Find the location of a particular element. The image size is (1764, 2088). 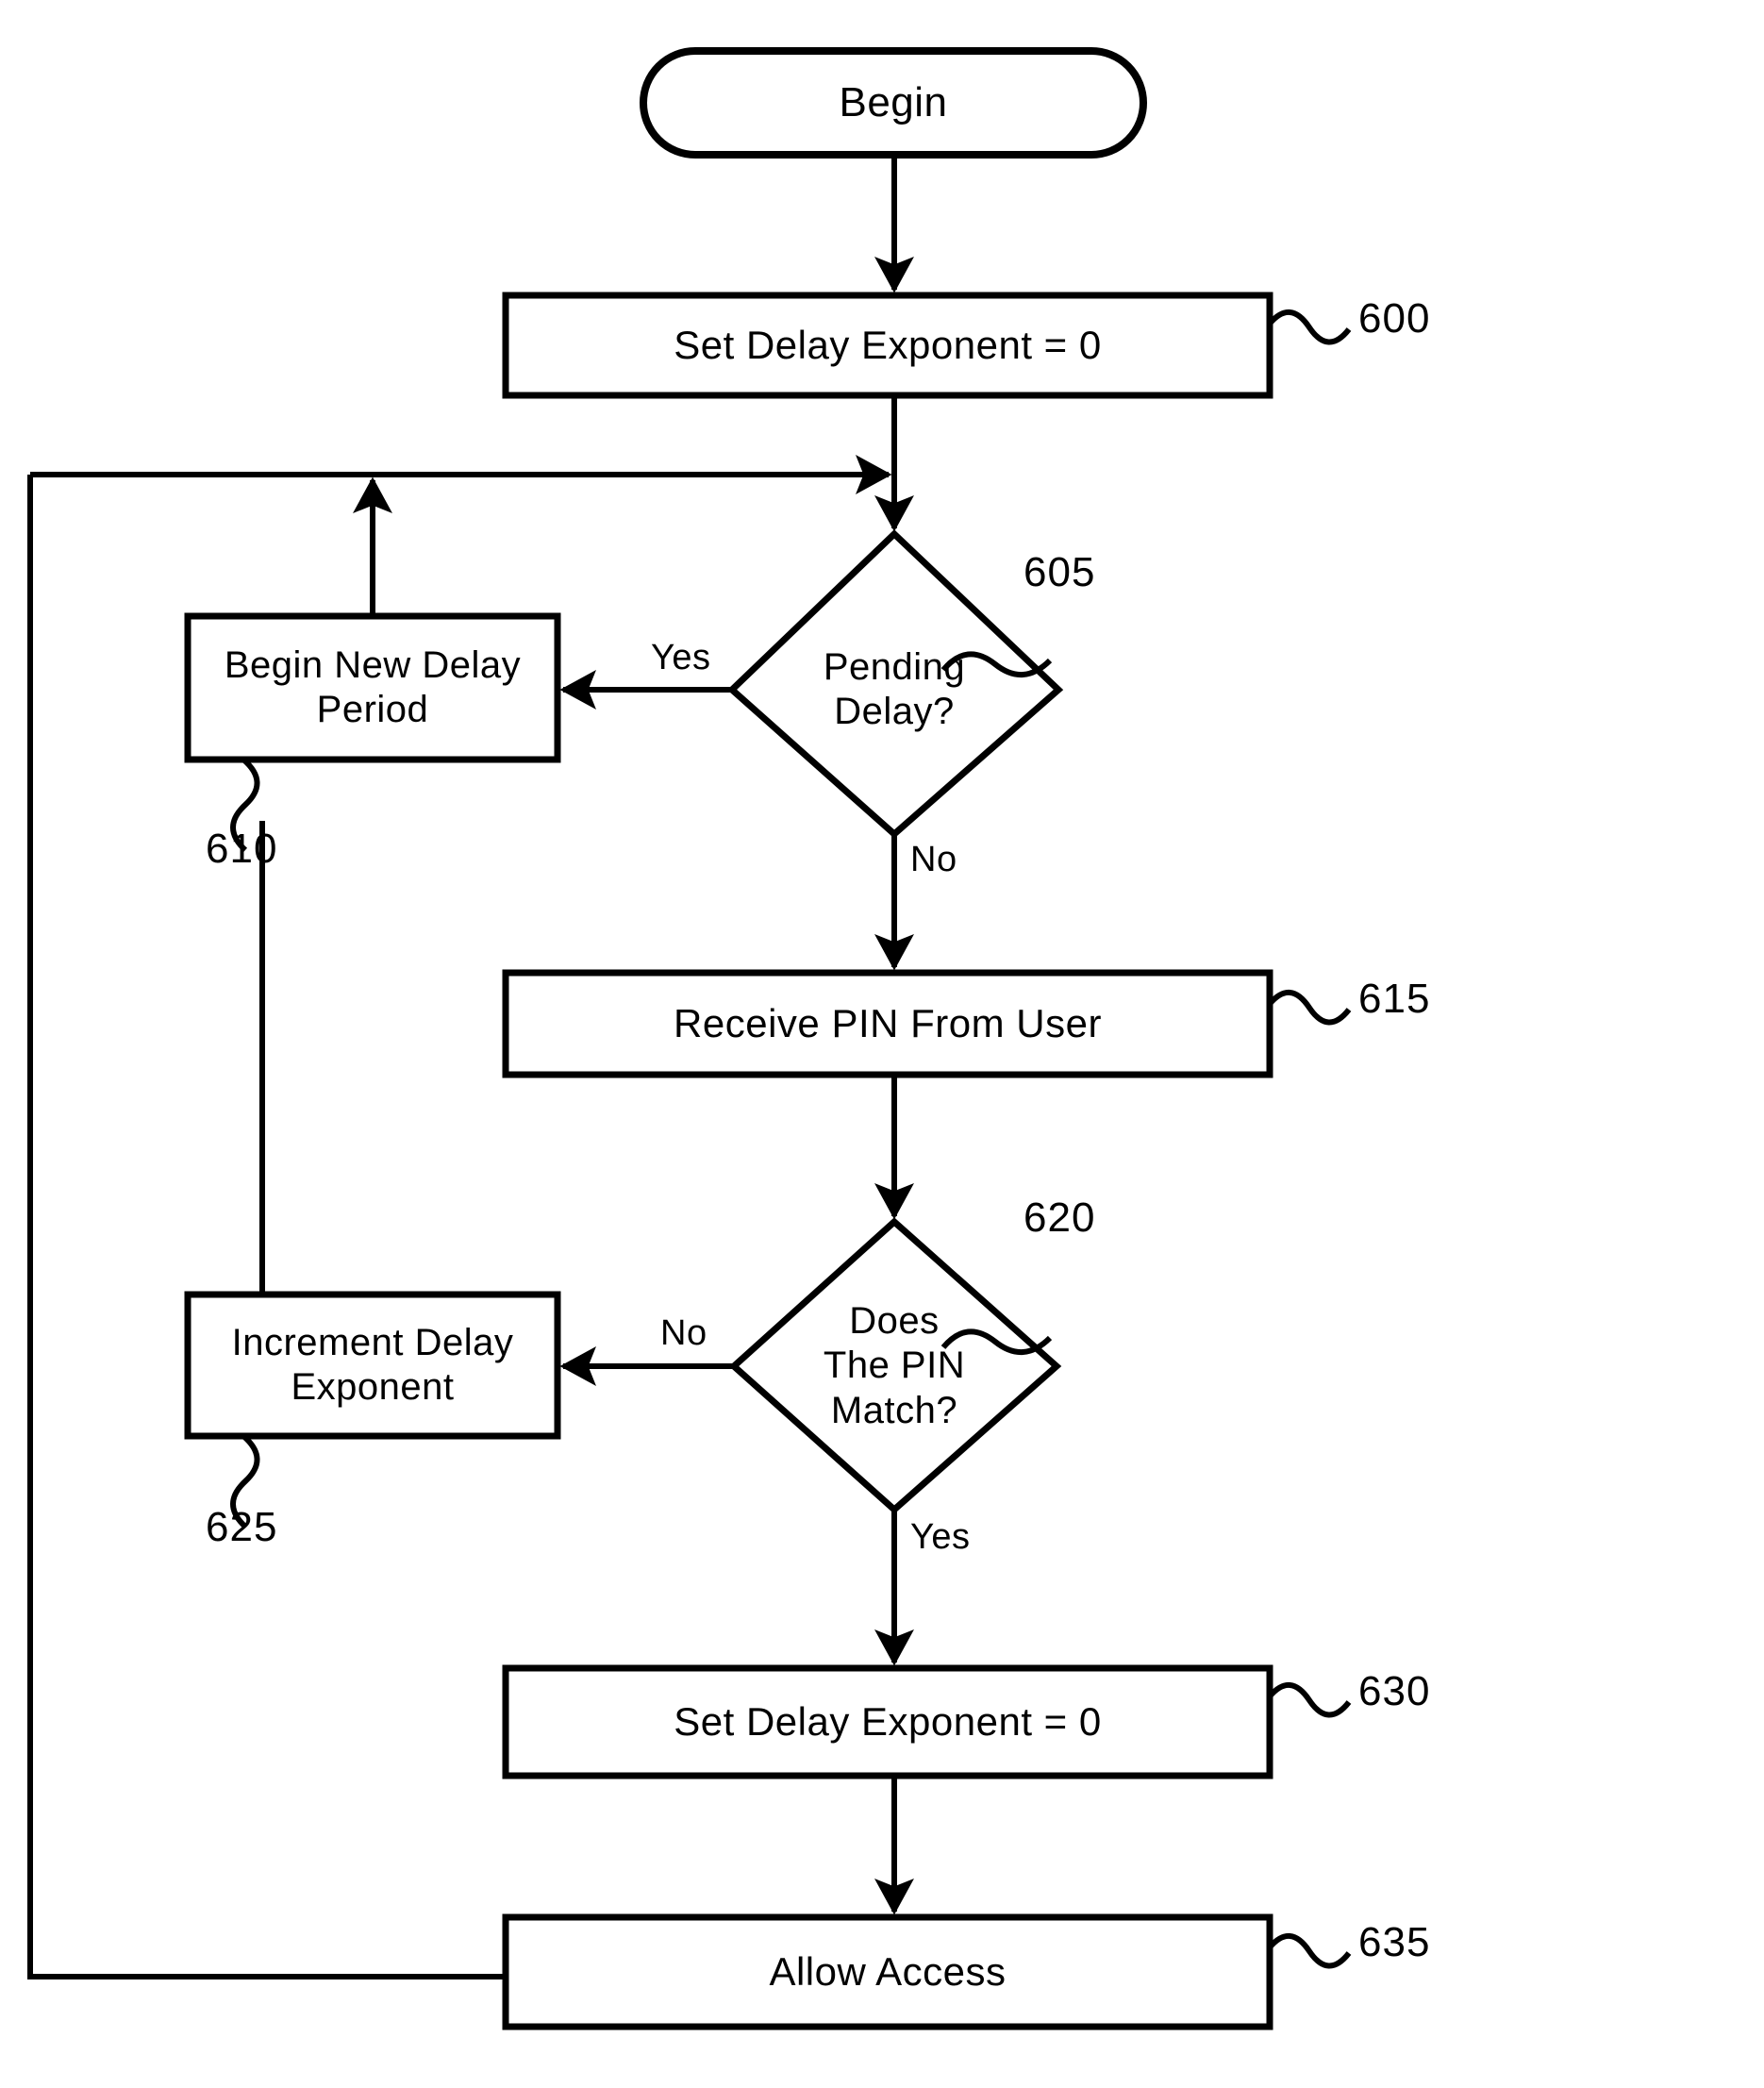

edge-label-pending-yes: Yes is located at coordinates (681, 657).